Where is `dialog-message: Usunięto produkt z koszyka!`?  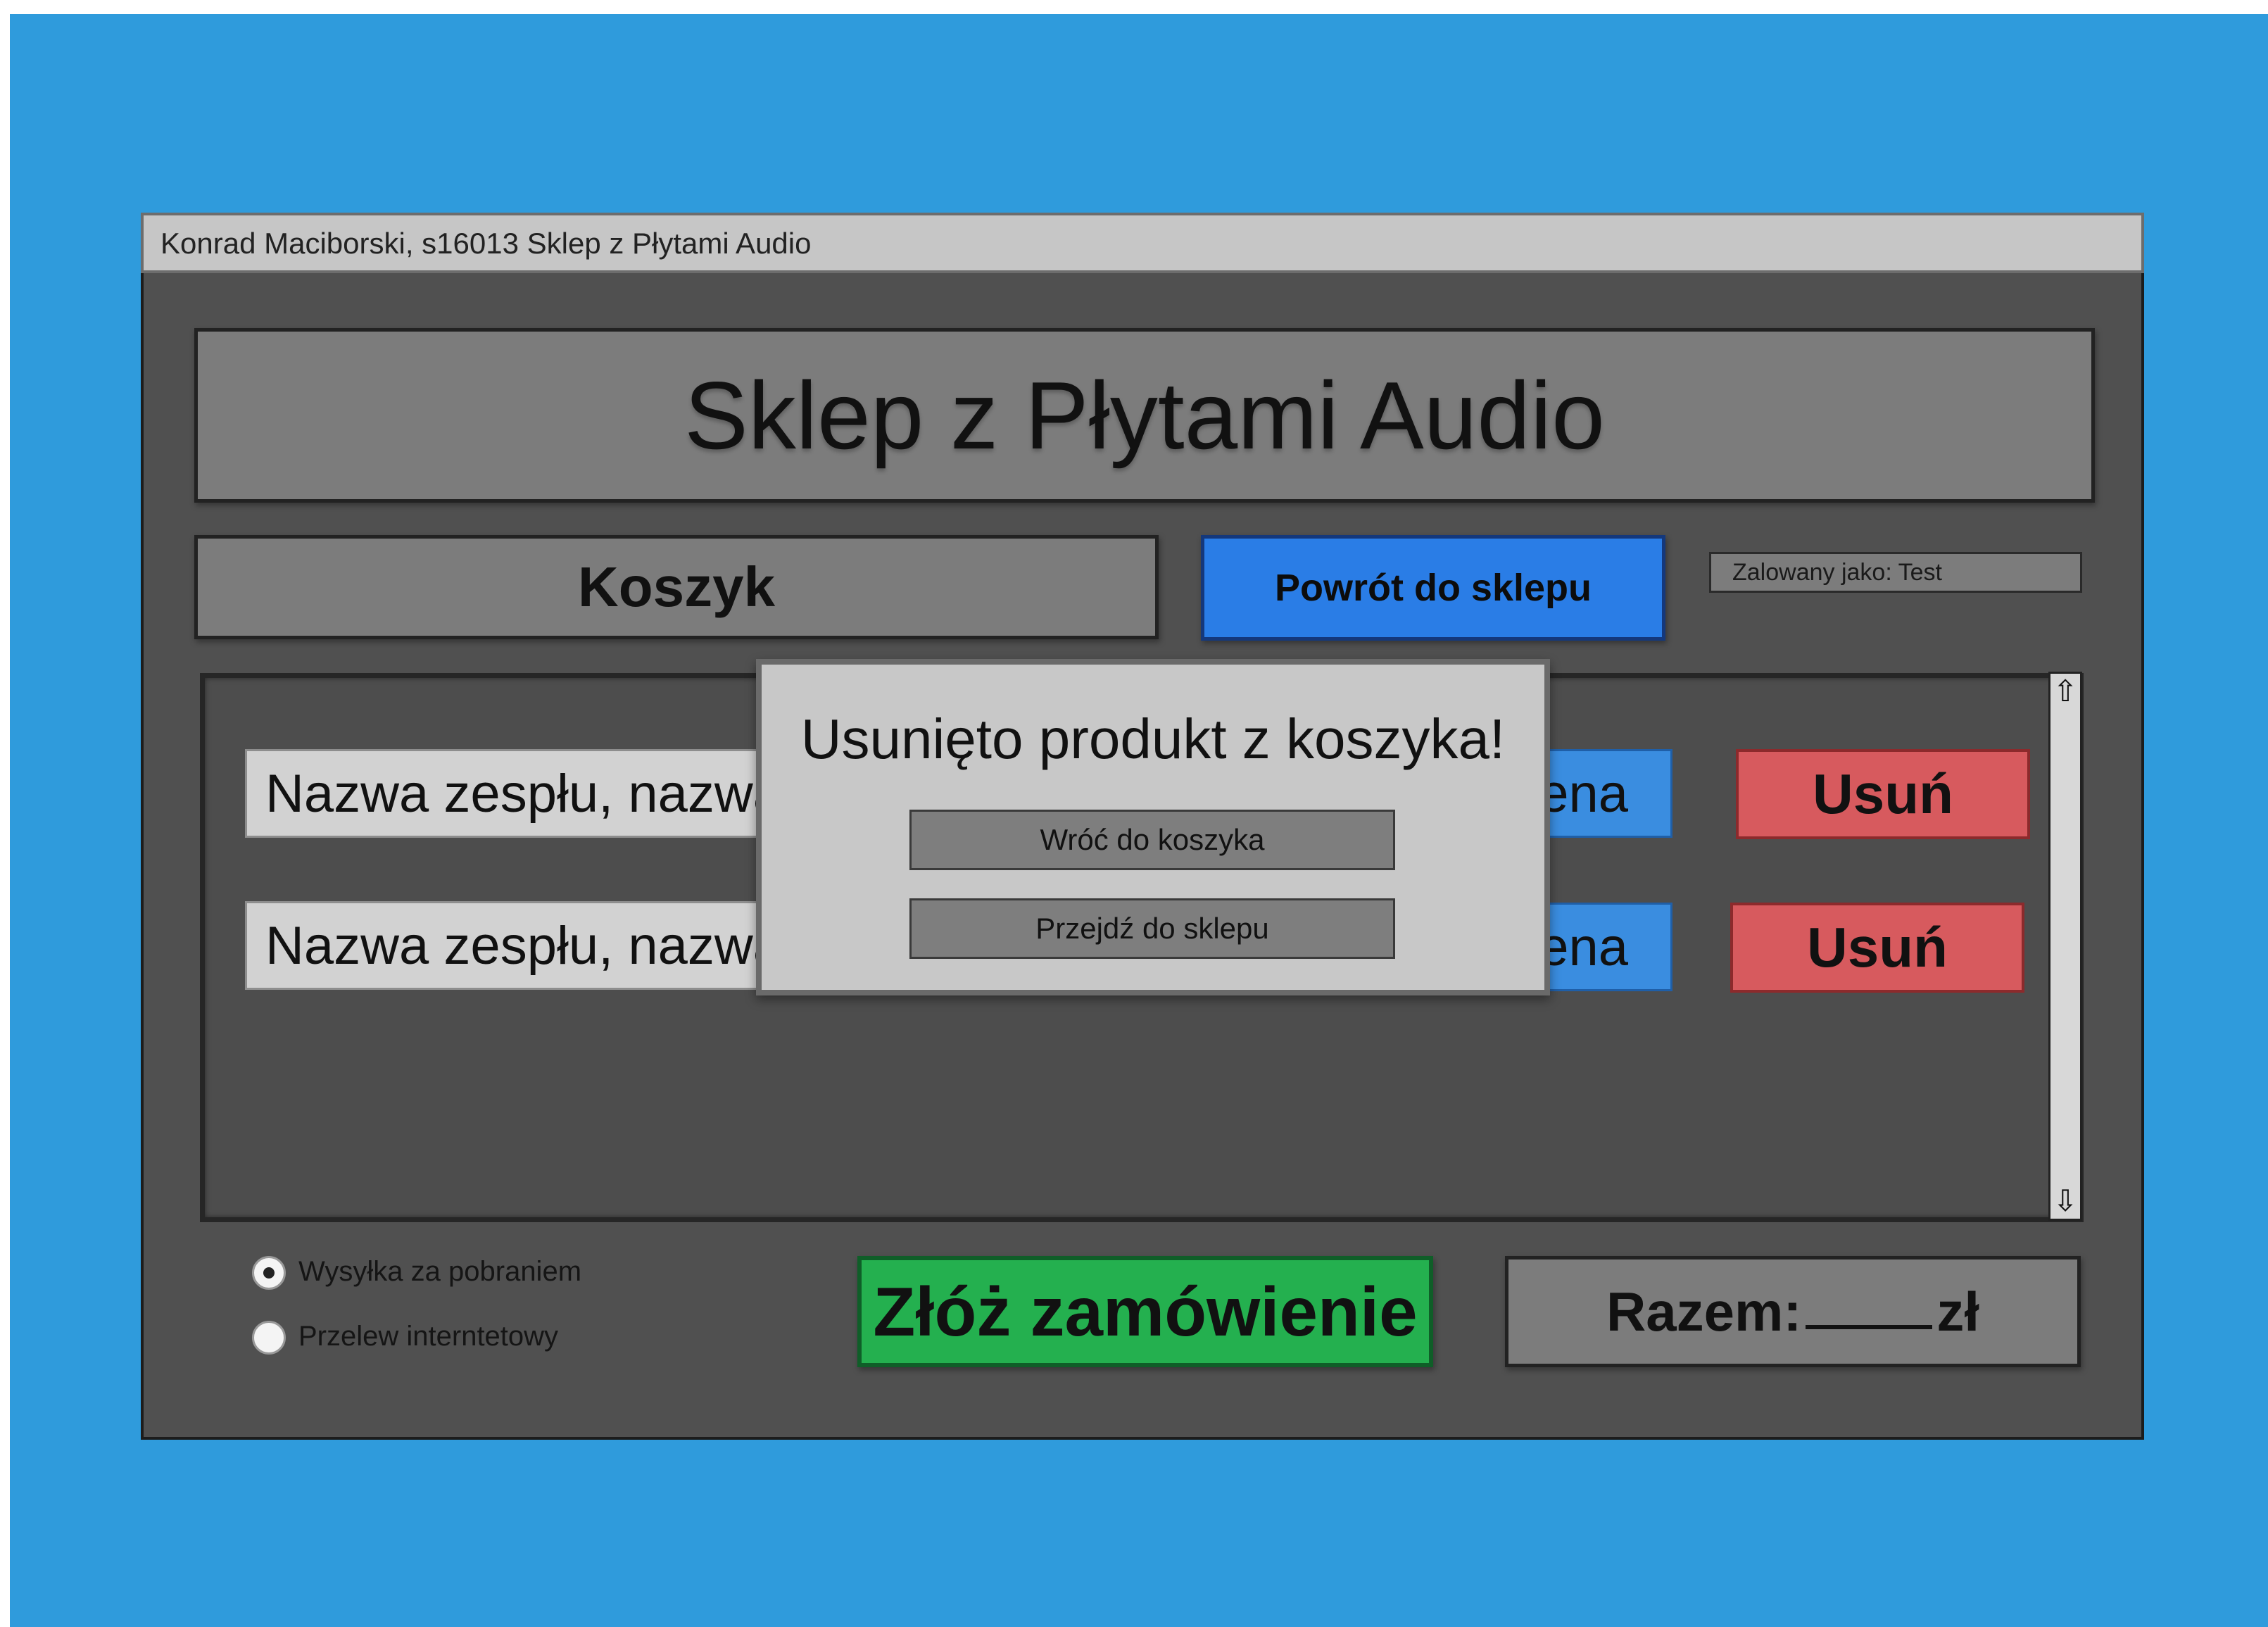
dialog-message: Usunięto produkt z koszyka! is located at coordinates (1153, 739).